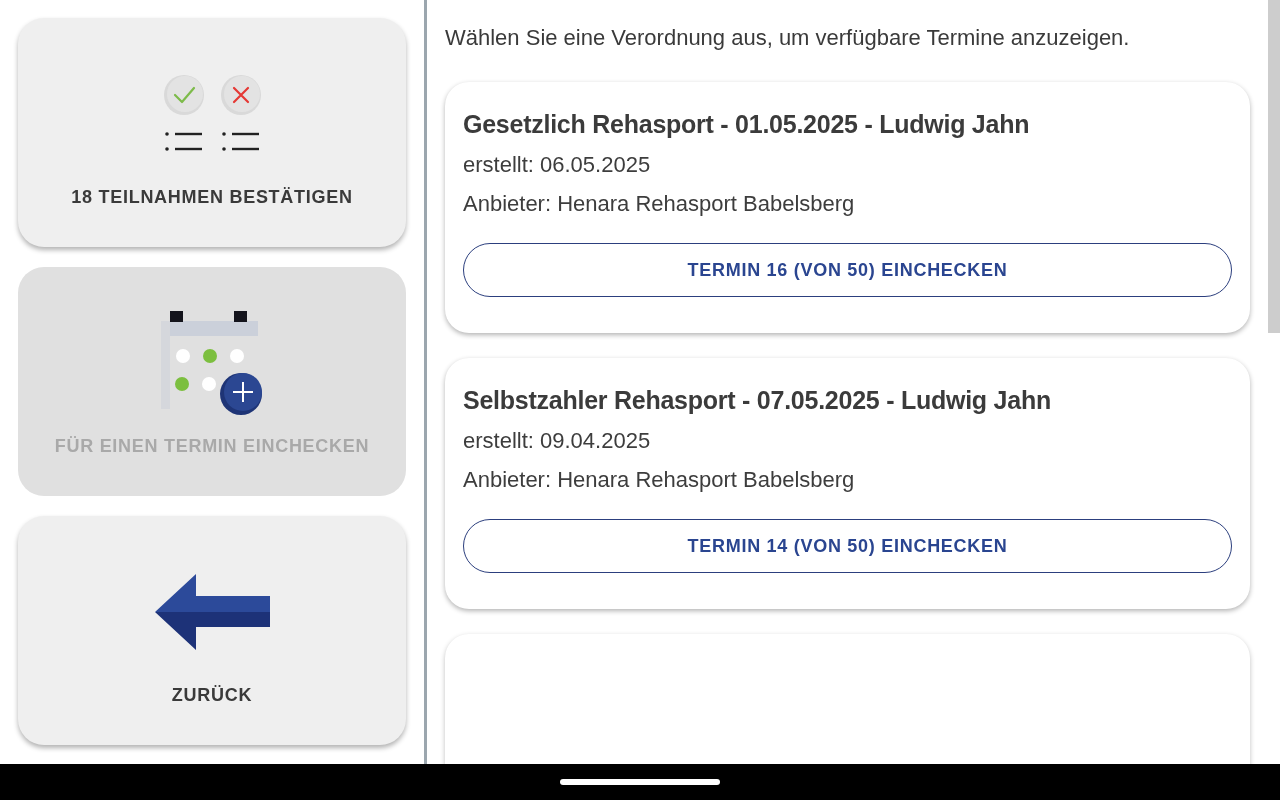 The height and width of the screenshot is (800, 1280). I want to click on created-date-text: erstellt: 09.04.2025, so click(557, 441).